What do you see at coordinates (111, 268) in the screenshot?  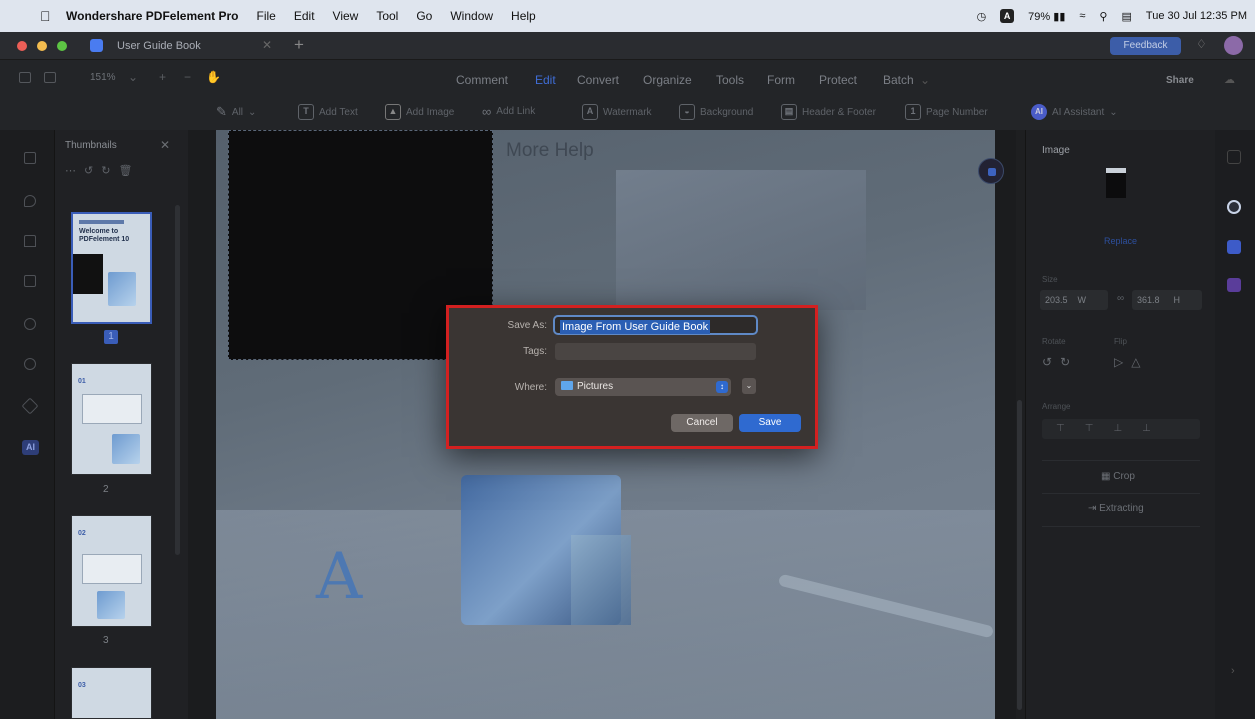 I see `thumbnail-page-1: Welcome to PDFelement 10` at bounding box center [111, 268].